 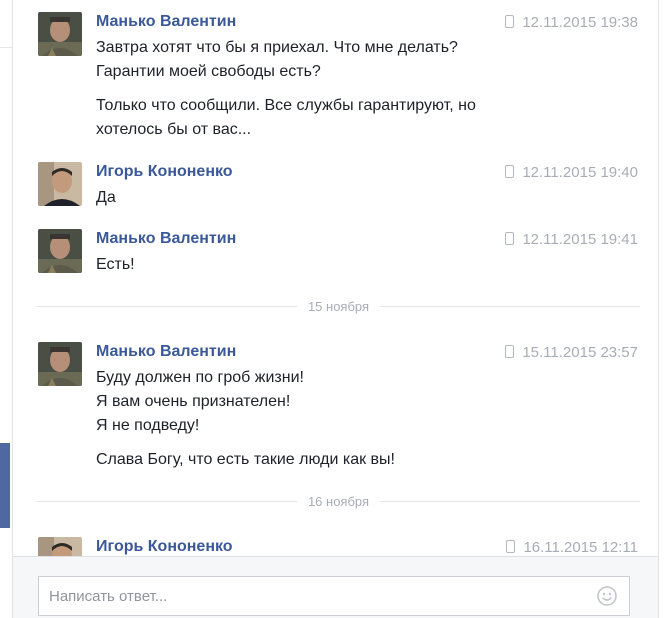 What do you see at coordinates (115, 264) in the screenshot?
I see `message-text: Есть!` at bounding box center [115, 264].